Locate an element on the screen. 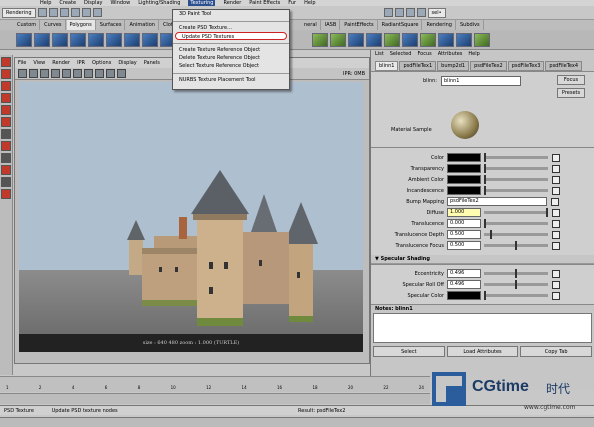 The width and height of the screenshot is (594, 427). select-tool-icon is located at coordinates (6, 62).